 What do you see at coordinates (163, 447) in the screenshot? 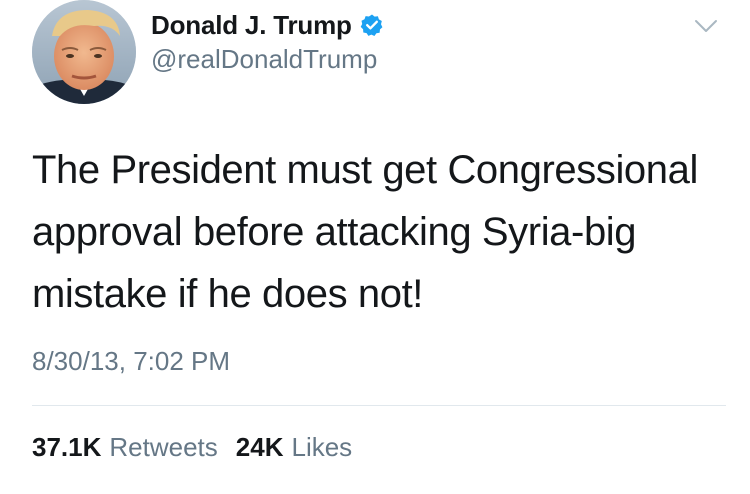
I see `retweets-label: Retweets` at bounding box center [163, 447].